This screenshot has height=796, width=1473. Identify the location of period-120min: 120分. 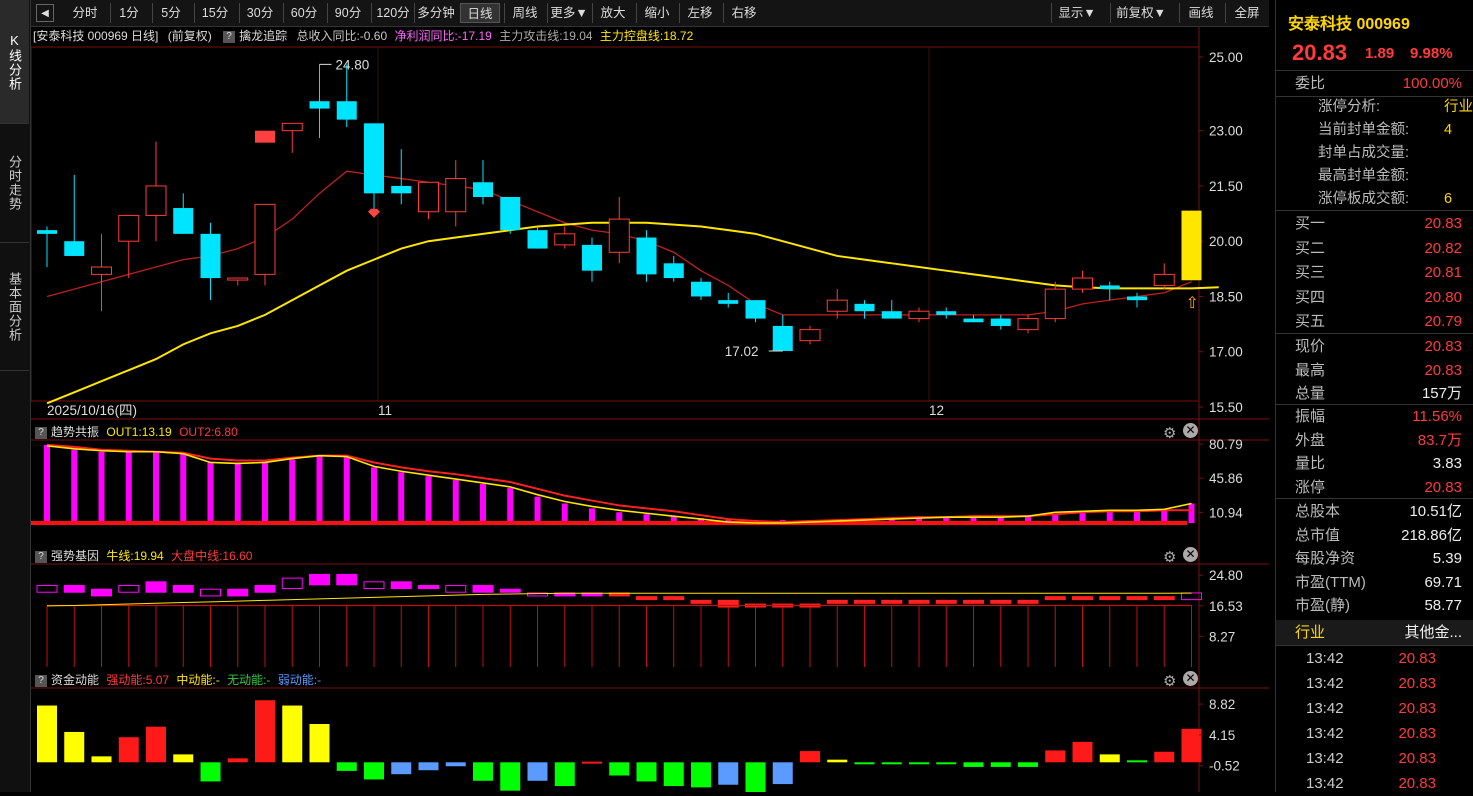
(392, 13).